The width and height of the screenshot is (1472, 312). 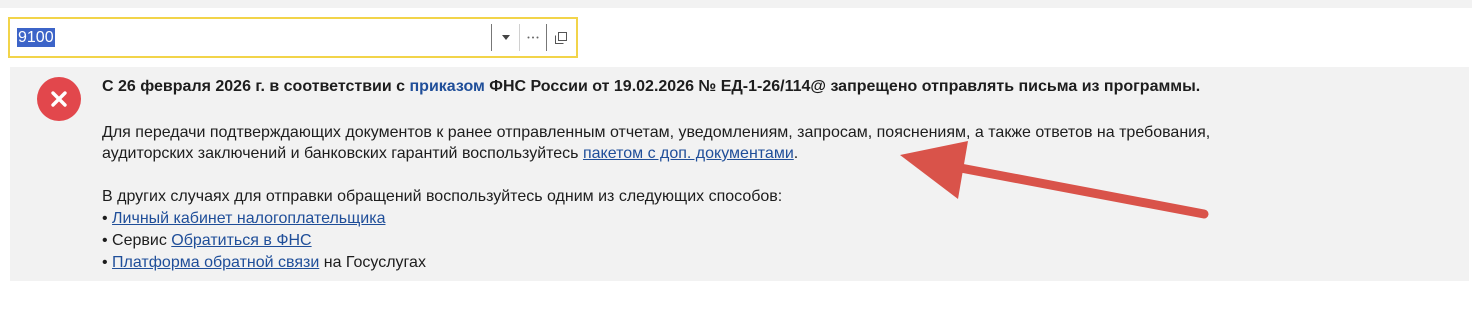 I want to click on code-input: 9100, so click(x=252, y=37).